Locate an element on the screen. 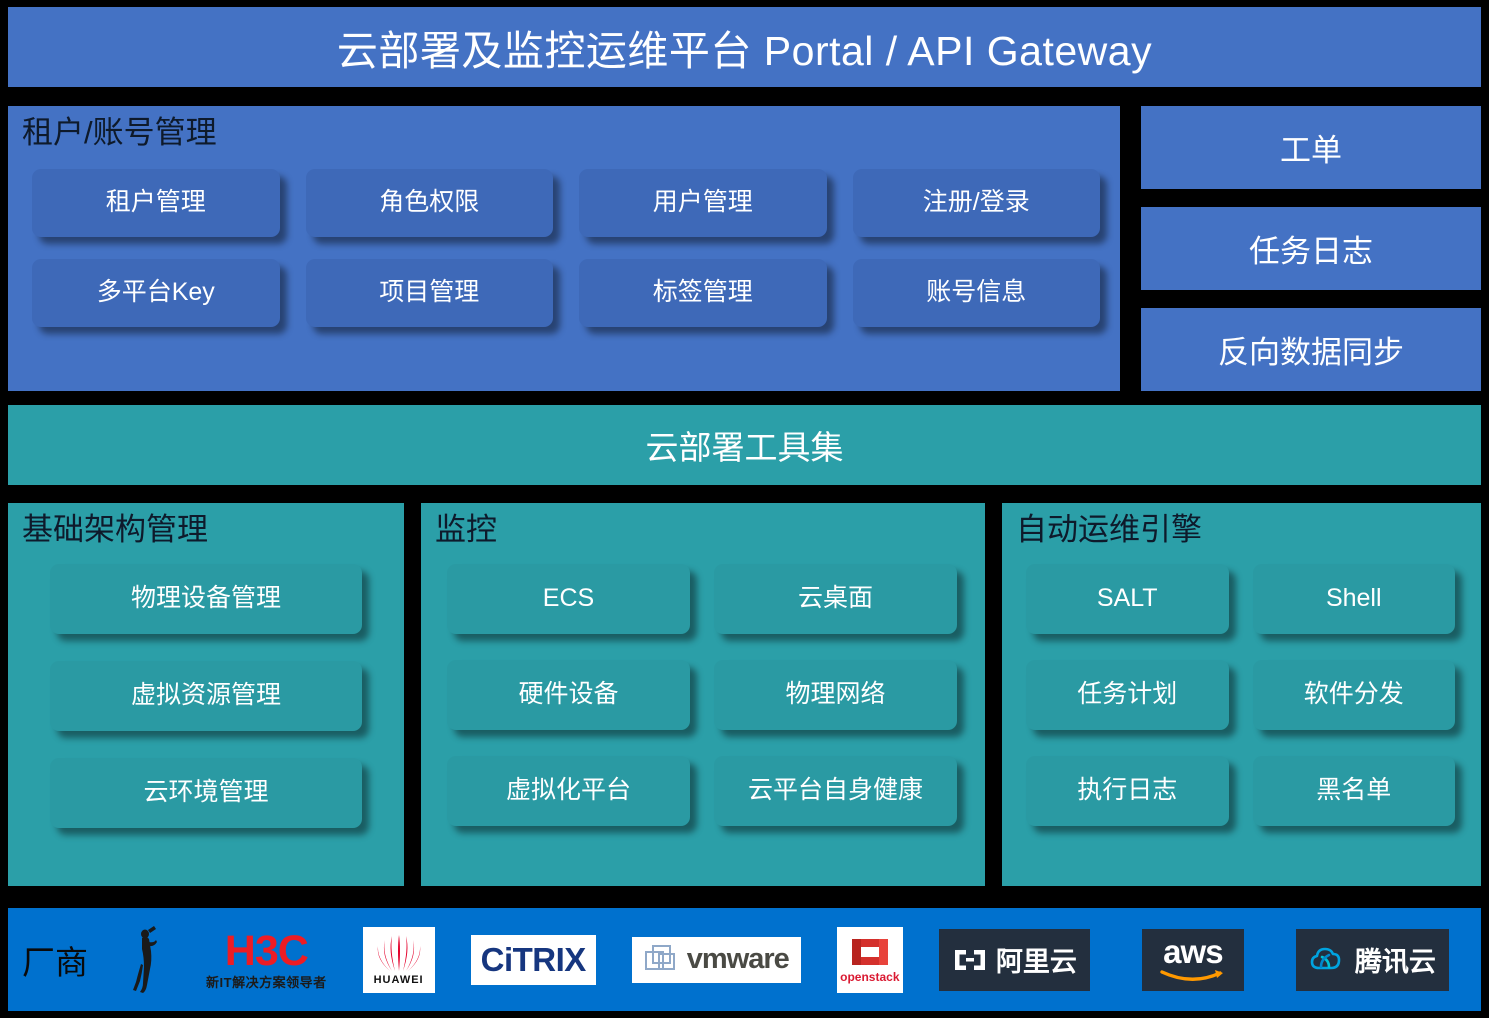 The width and height of the screenshot is (1489, 1018). tencentcloud-logo-icon: 腾讯云 is located at coordinates (1372, 959).